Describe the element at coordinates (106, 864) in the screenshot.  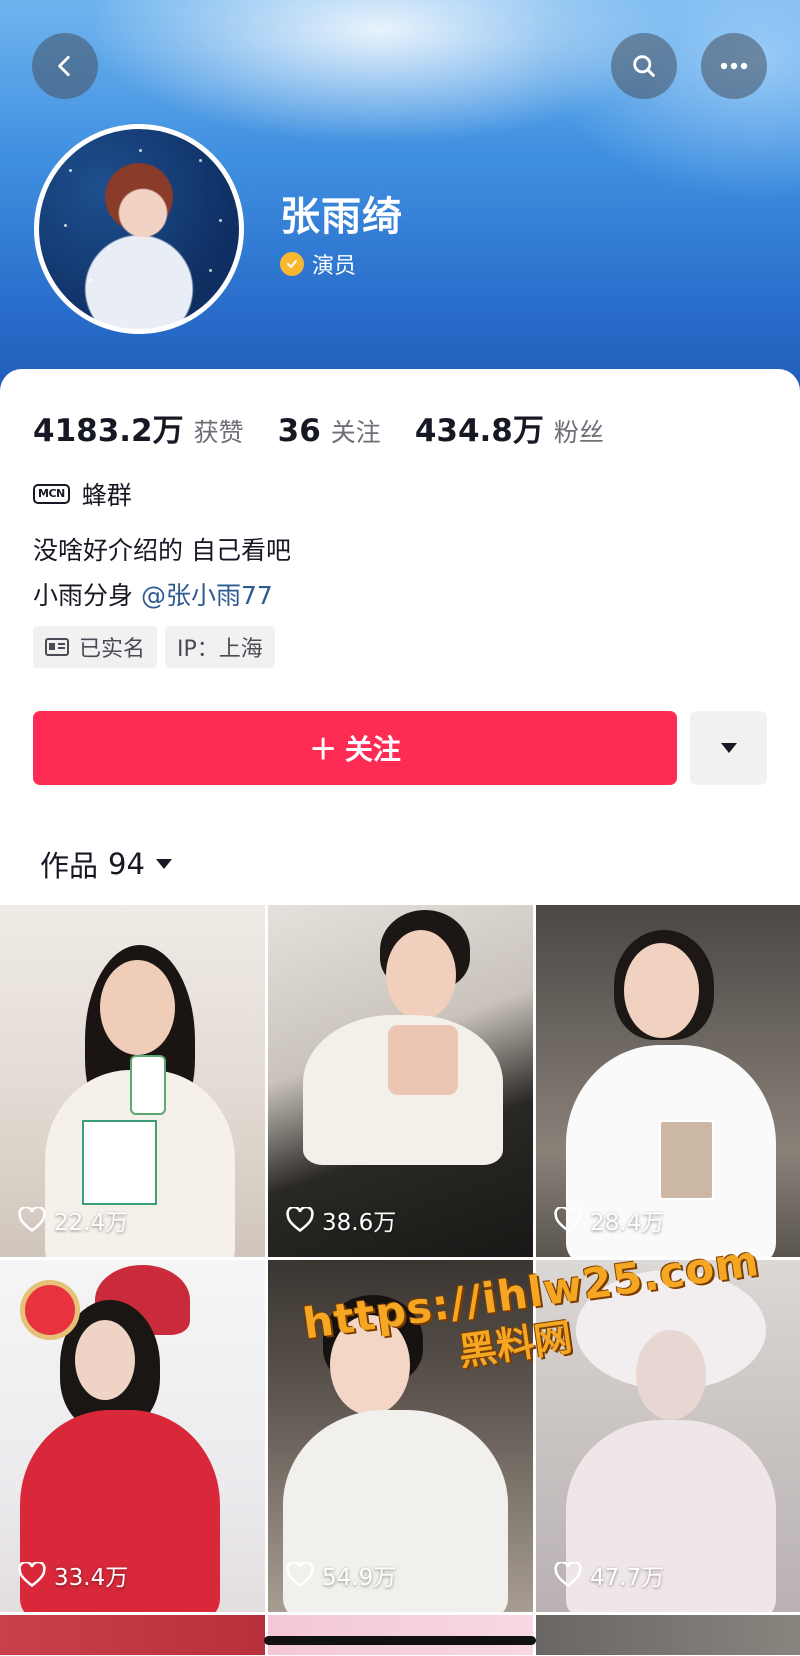
I see `tab-works: 作品 94` at that location.